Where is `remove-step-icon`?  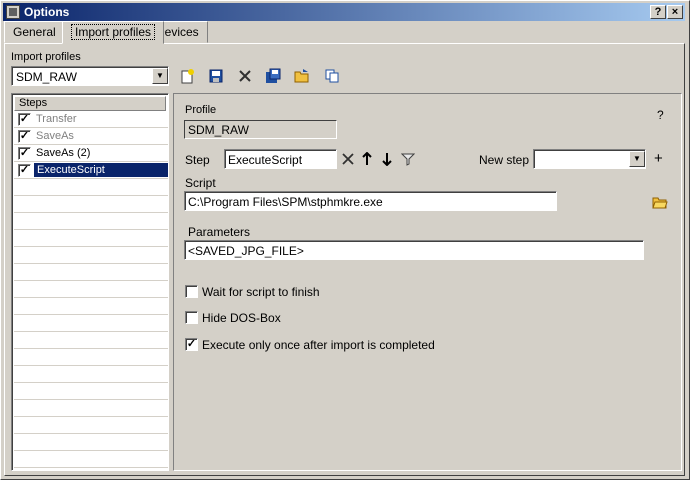 remove-step-icon is located at coordinates (348, 159).